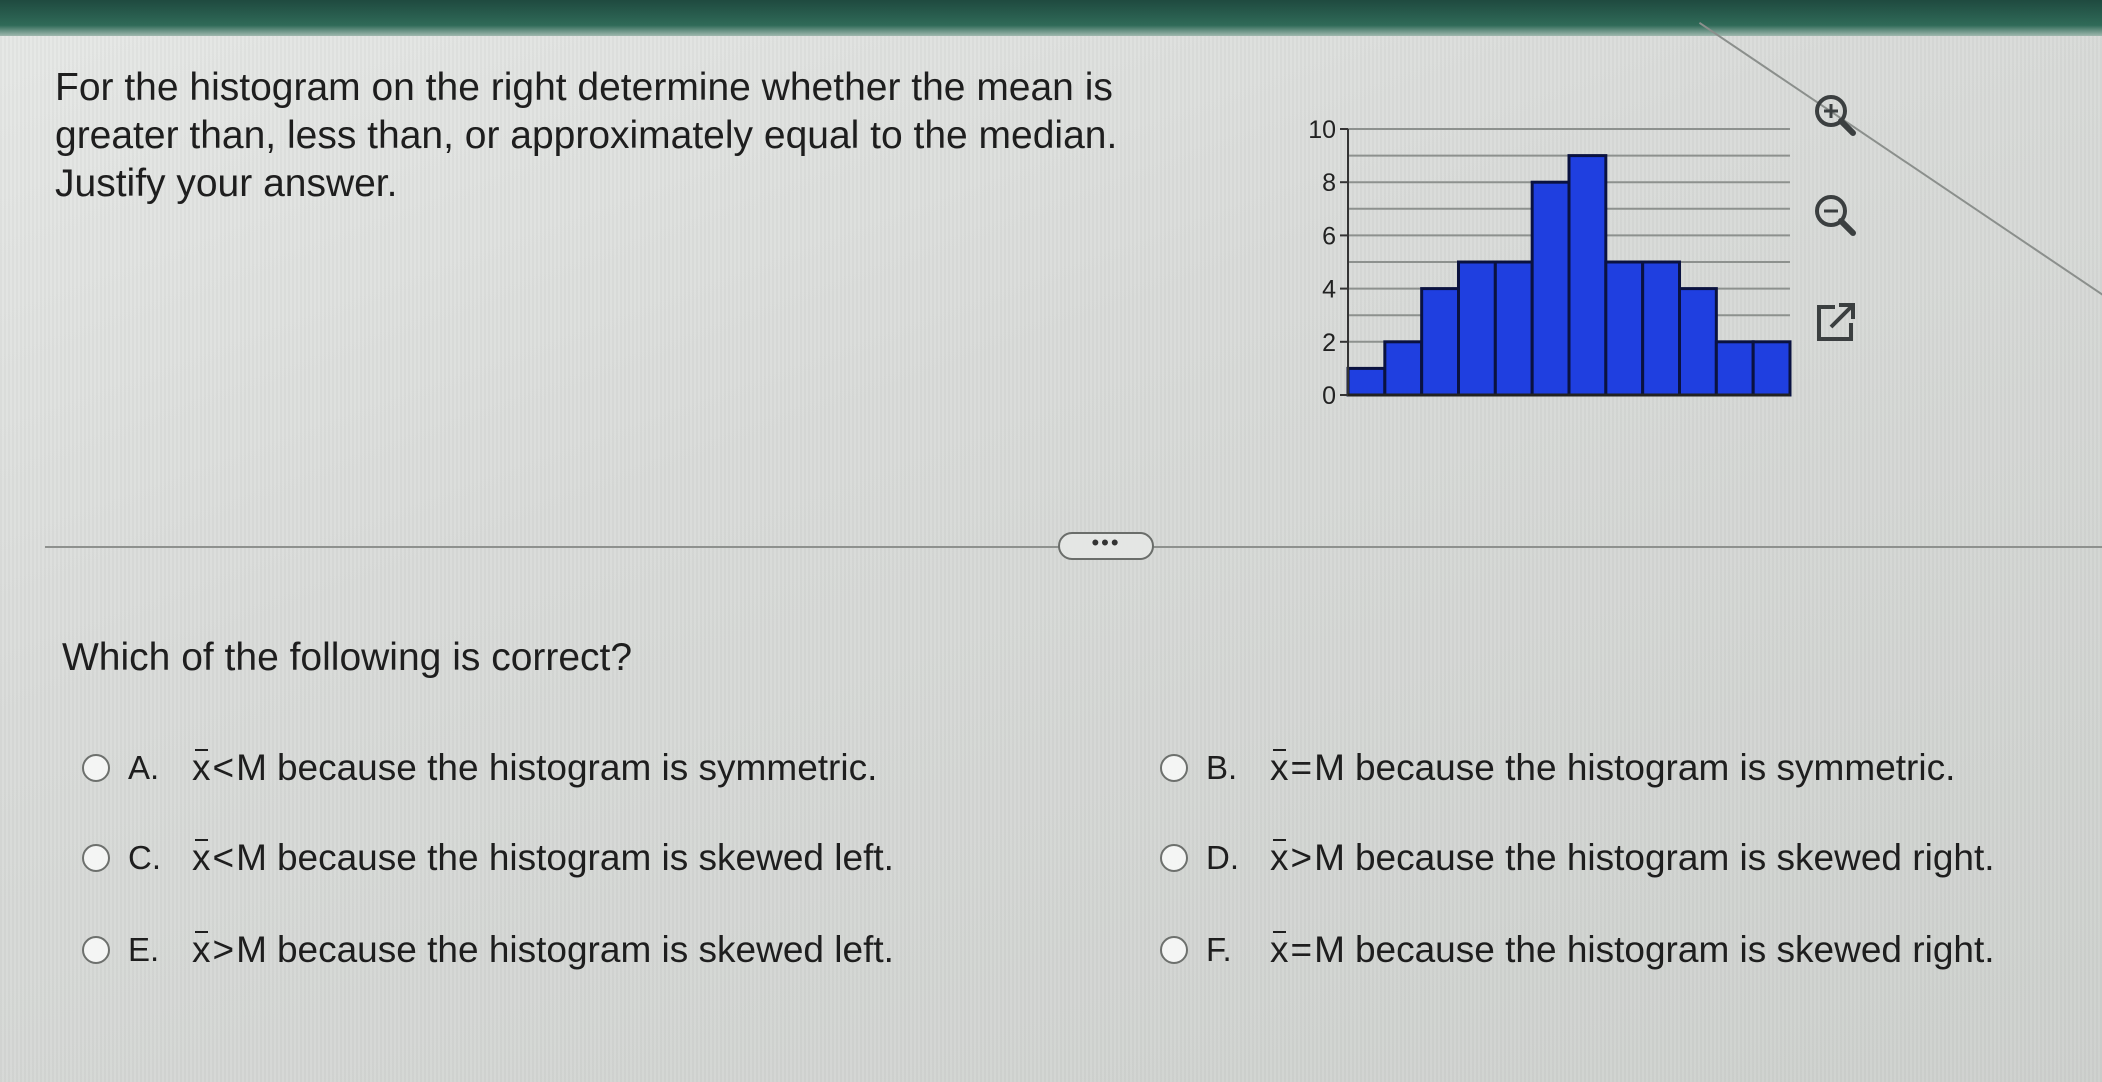 The image size is (2102, 1082). What do you see at coordinates (1835, 323) in the screenshot?
I see `external-link-icon` at bounding box center [1835, 323].